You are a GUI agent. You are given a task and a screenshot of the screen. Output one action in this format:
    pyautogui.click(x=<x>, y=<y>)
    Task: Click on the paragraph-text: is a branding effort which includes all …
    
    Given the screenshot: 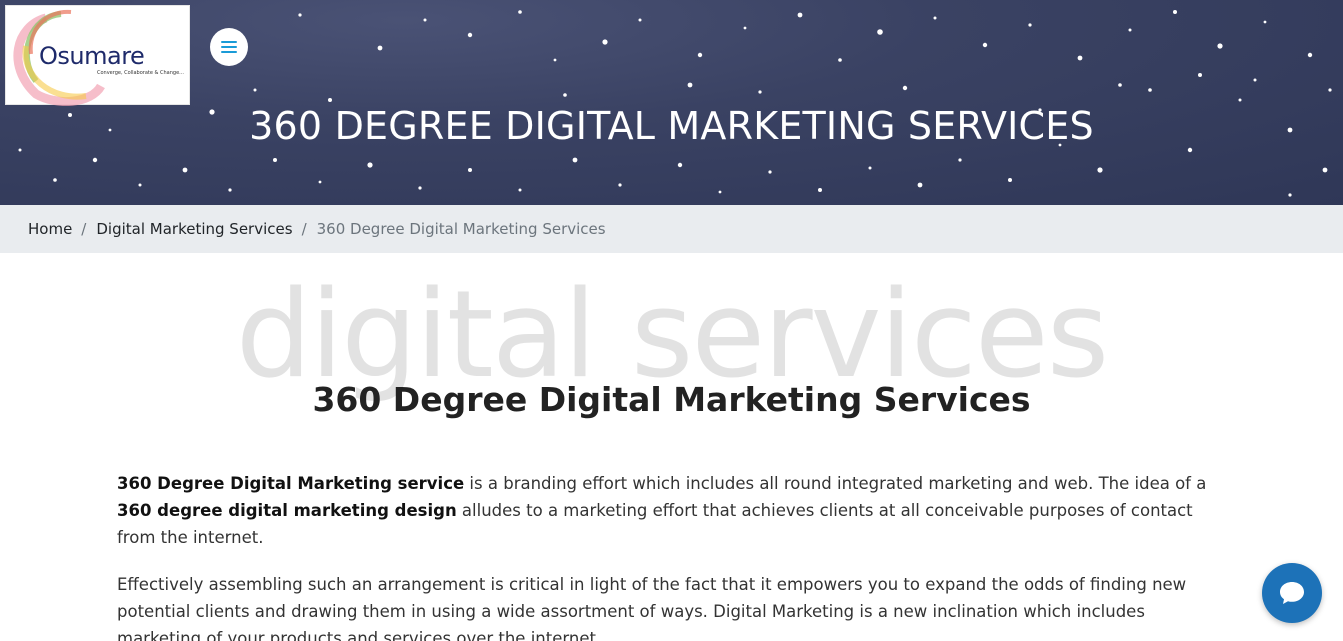 What is the action you would take?
    pyautogui.click(x=835, y=483)
    